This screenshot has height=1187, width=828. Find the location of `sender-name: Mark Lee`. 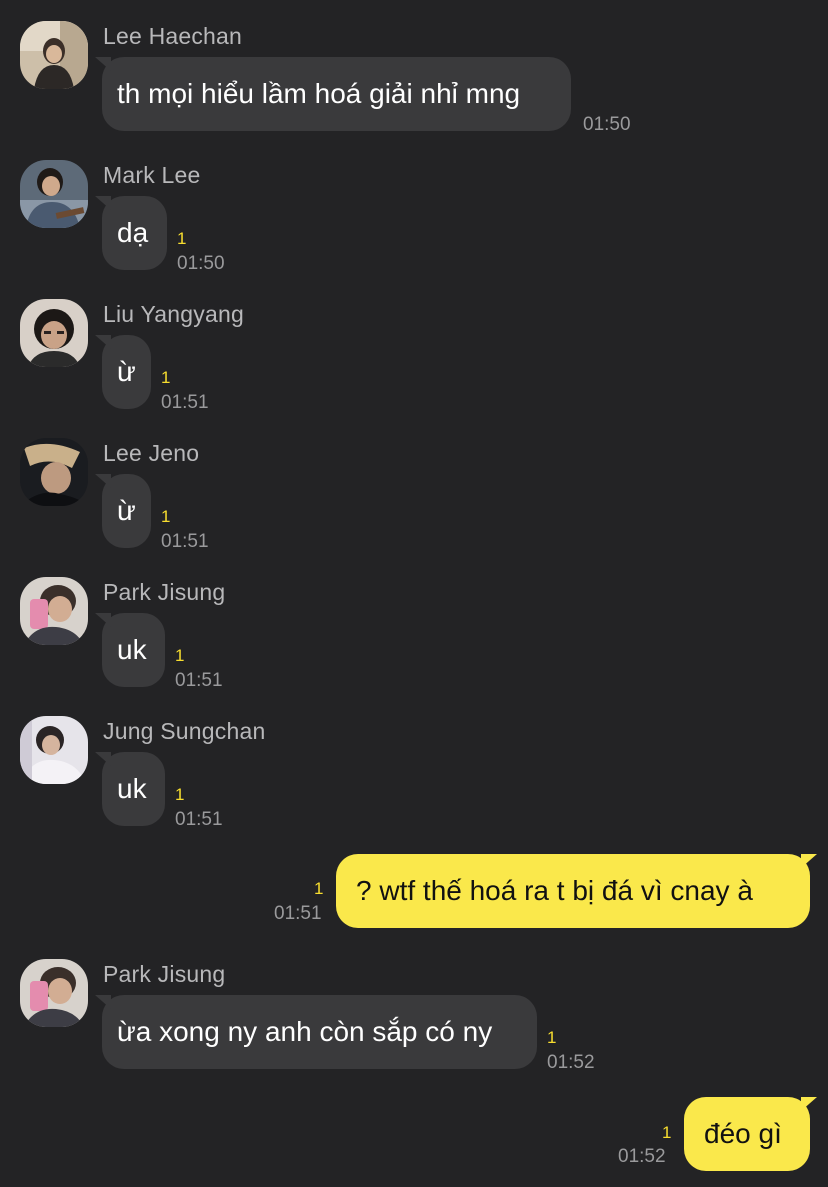

sender-name: Mark Lee is located at coordinates (152, 175).